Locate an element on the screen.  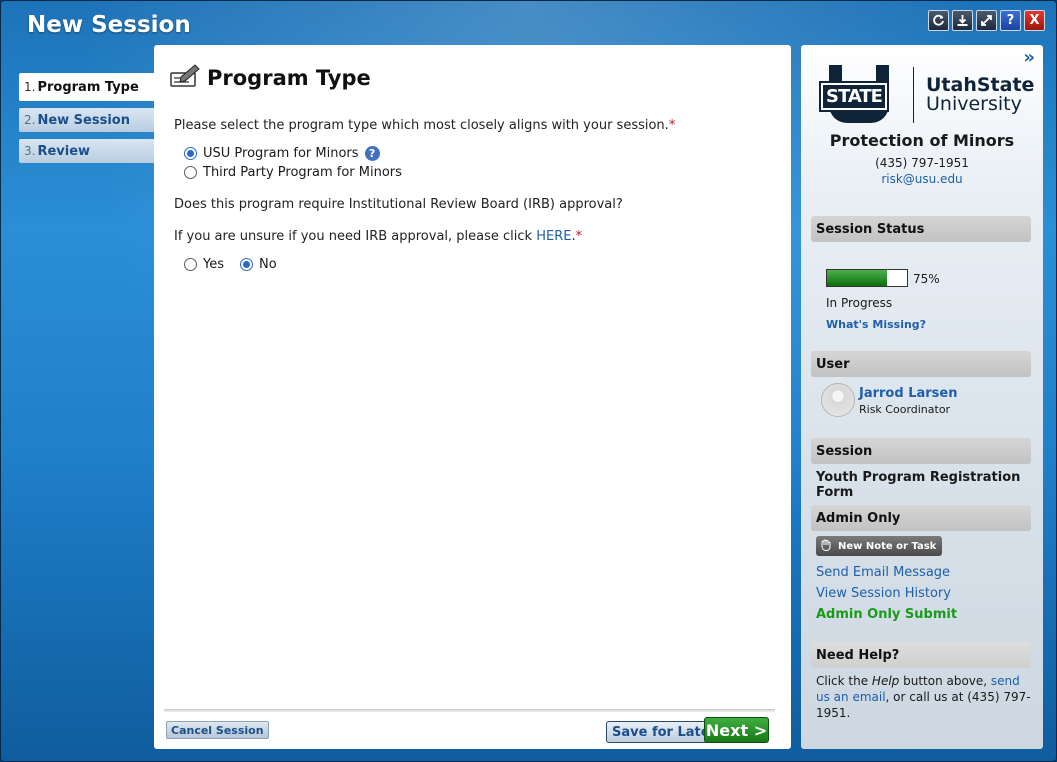
radio-irb-yes is located at coordinates (190, 264).